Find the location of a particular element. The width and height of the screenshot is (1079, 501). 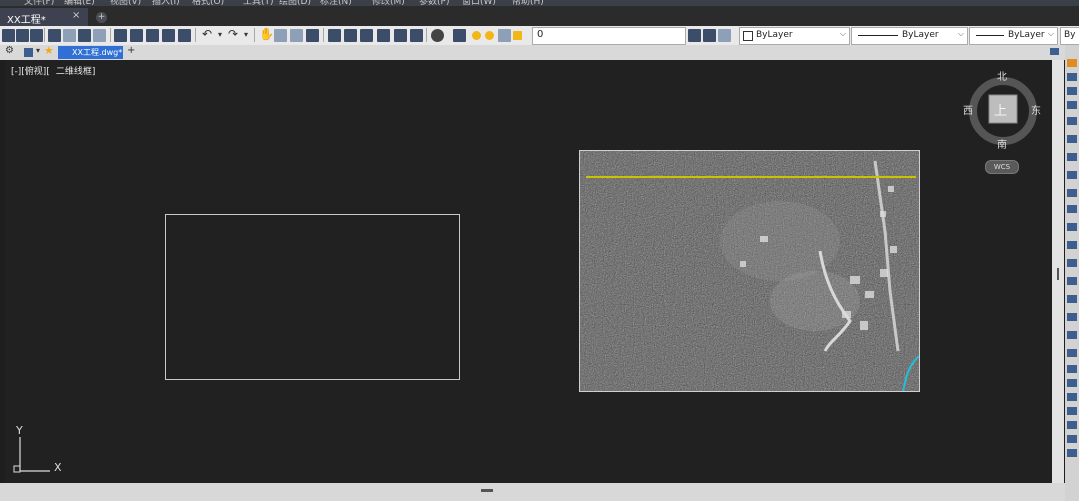

tool-palettes-icon is located at coordinates (366, 35).